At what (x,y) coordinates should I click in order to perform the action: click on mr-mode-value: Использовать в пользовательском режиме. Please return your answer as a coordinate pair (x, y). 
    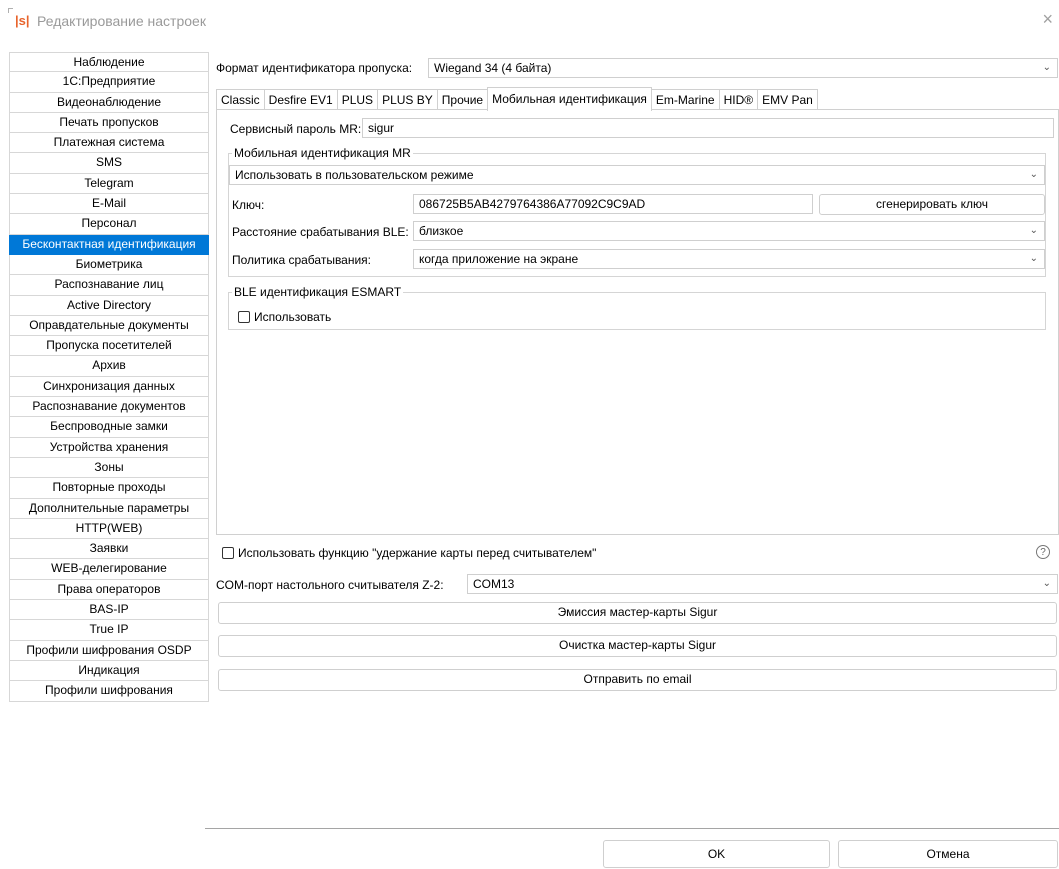
    Looking at the image, I should click on (354, 175).